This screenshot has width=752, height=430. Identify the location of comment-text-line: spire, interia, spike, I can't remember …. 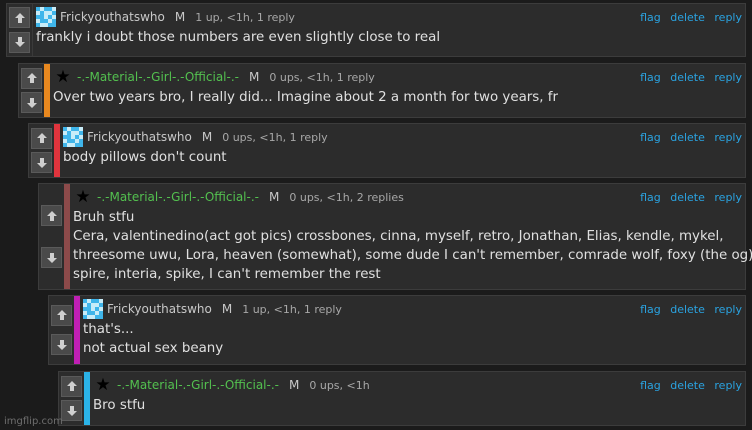
(227, 274).